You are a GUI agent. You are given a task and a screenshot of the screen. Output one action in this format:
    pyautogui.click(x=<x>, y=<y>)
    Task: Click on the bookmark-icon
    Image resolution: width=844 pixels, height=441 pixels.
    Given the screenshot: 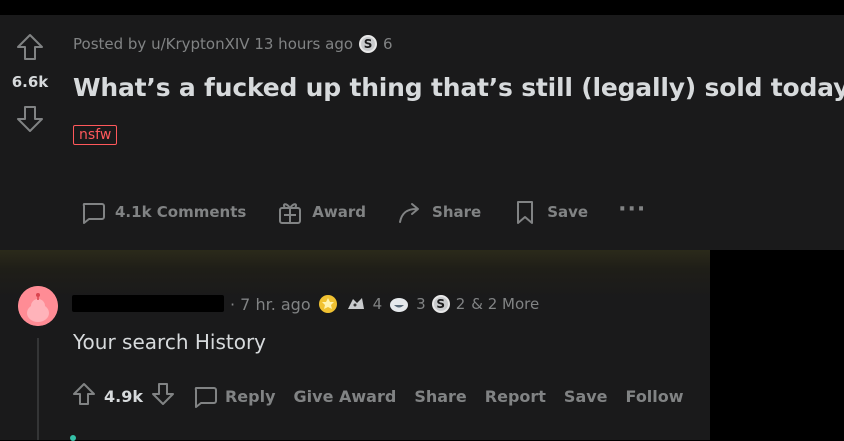 What is the action you would take?
    pyautogui.click(x=525, y=212)
    